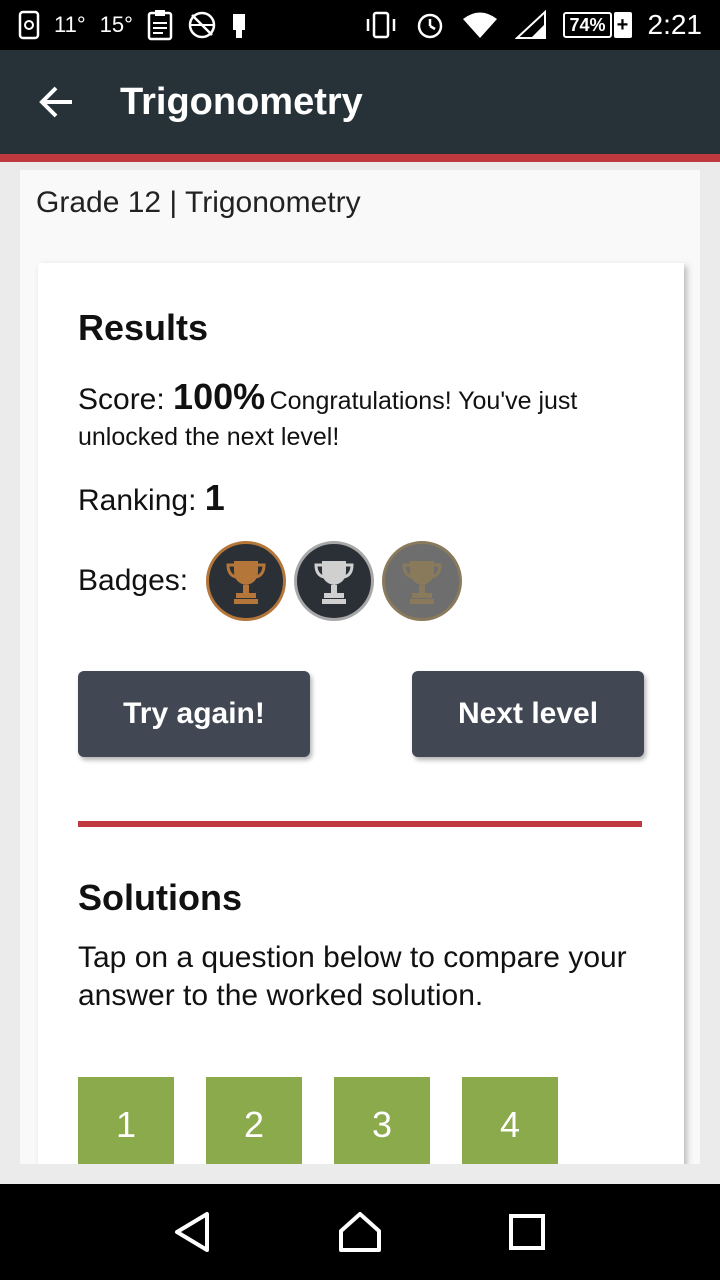 The height and width of the screenshot is (1280, 720). What do you see at coordinates (528, 714) in the screenshot?
I see `next-level-button: Next level` at bounding box center [528, 714].